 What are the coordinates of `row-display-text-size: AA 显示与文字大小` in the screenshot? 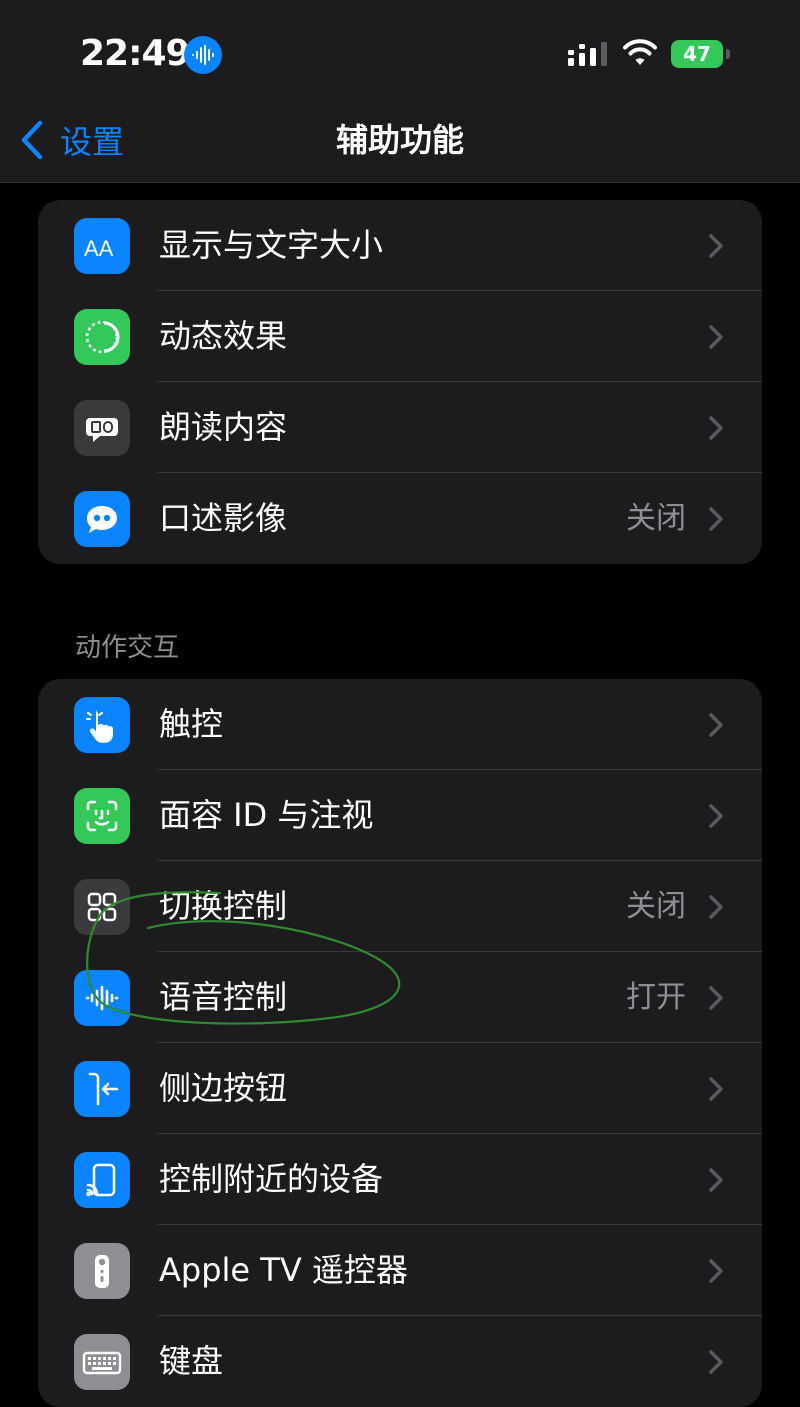 It's located at (400, 245).